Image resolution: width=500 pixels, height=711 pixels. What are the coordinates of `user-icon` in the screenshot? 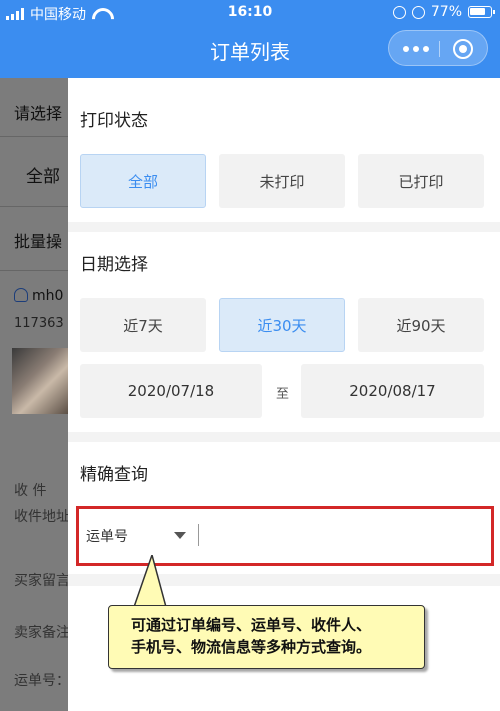 It's located at (21, 295).